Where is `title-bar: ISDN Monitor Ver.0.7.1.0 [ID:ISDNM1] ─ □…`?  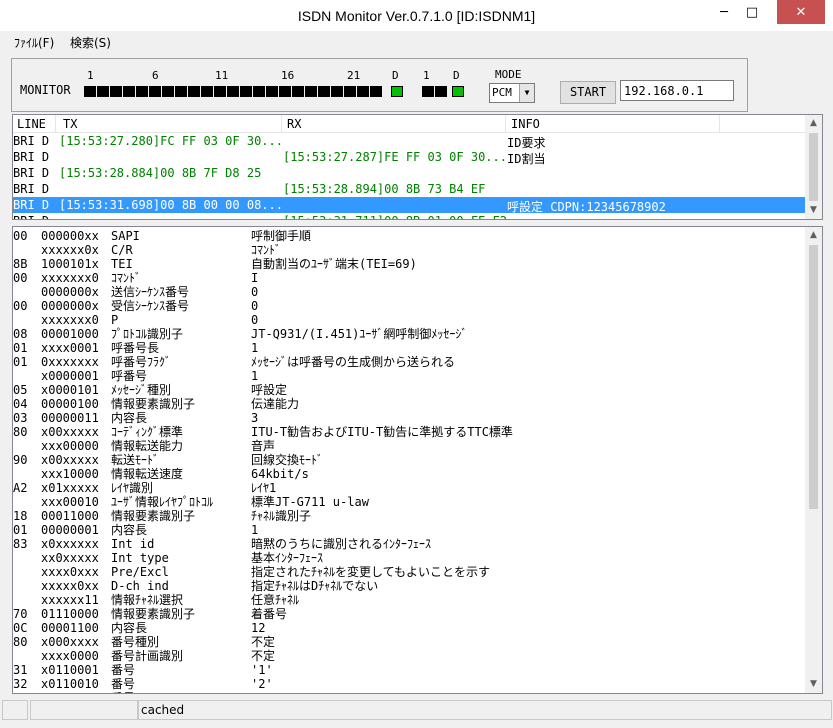 title-bar: ISDN Monitor Ver.0.7.1.0 [ID:ISDNM1] ─ □… is located at coordinates (416, 16).